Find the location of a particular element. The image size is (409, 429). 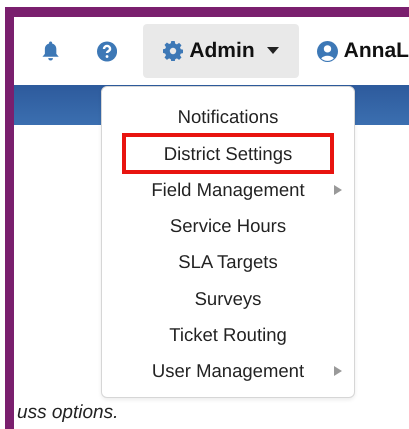

help-icon is located at coordinates (107, 51).